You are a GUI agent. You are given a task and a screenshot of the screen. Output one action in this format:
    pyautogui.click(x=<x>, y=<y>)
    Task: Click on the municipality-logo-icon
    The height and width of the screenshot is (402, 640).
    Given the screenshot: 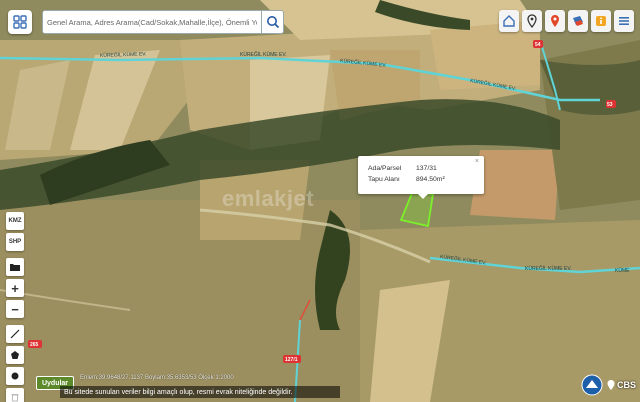 What is the action you would take?
    pyautogui.click(x=592, y=385)
    